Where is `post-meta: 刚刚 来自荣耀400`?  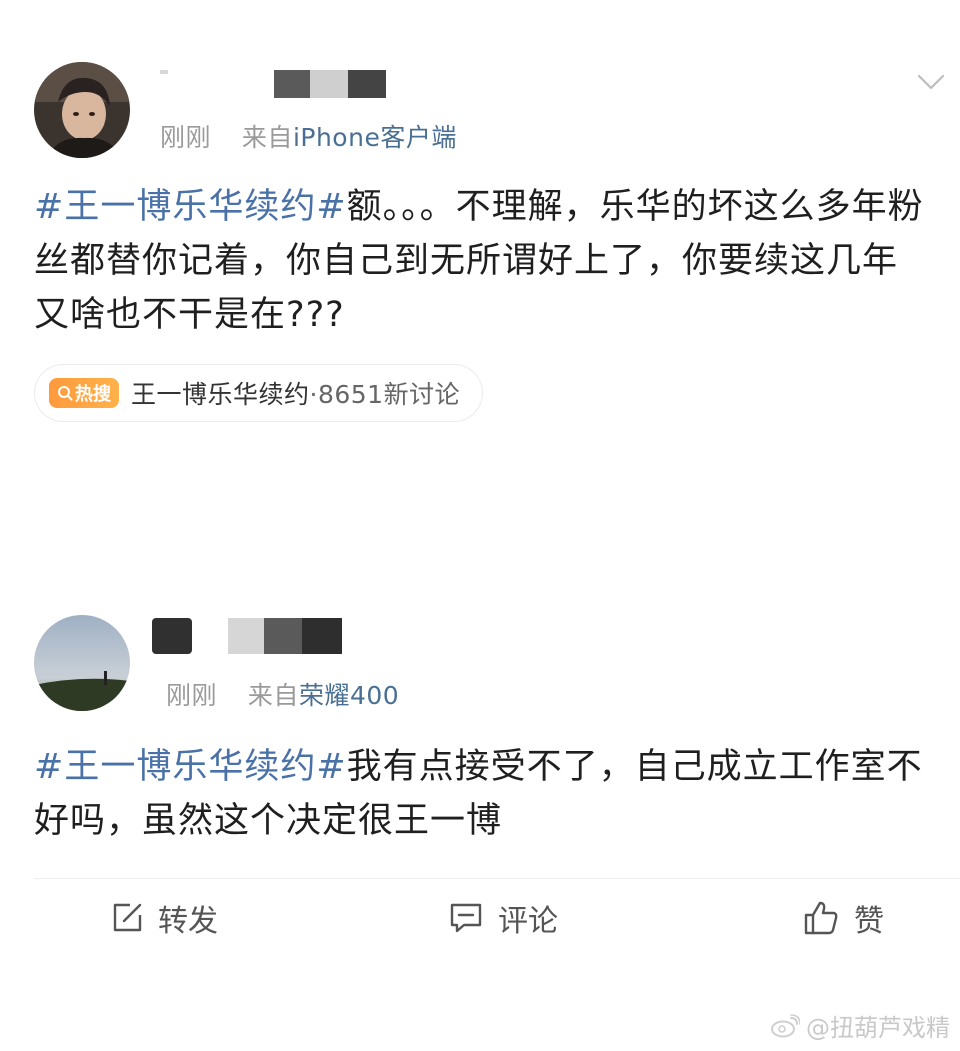
post-meta: 刚刚 来自荣耀400 is located at coordinates (282, 694).